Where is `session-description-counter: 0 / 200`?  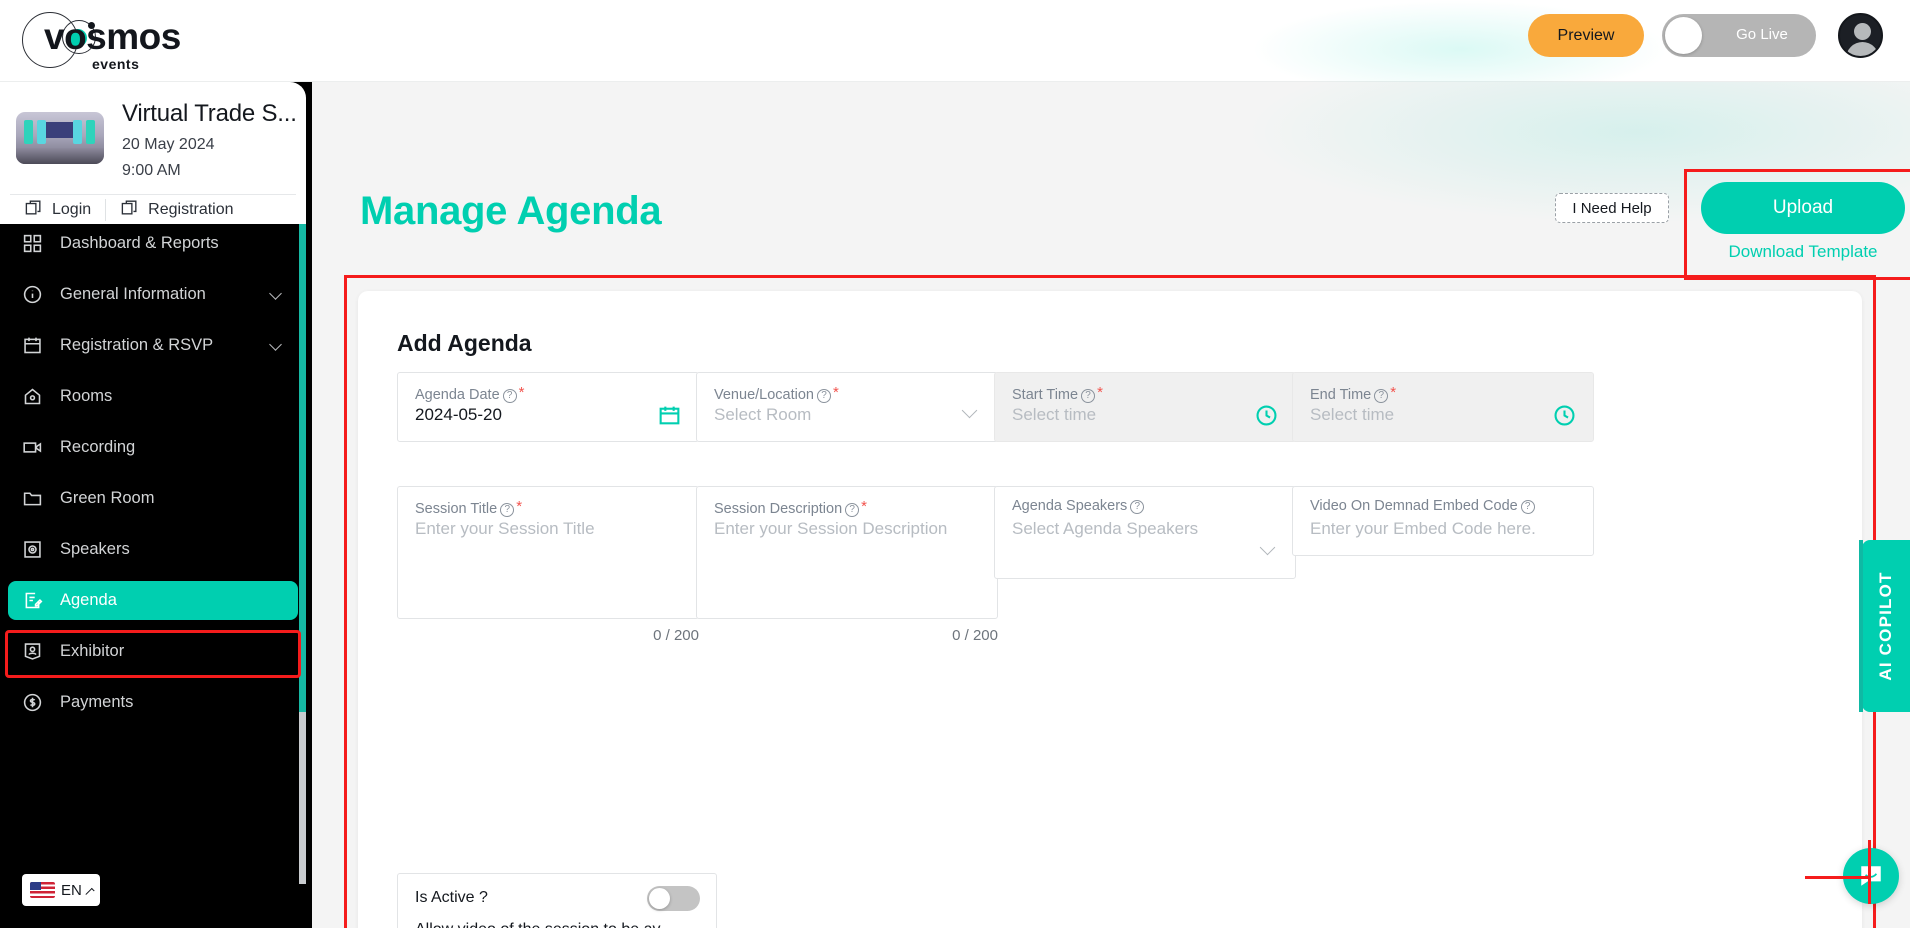 session-description-counter: 0 / 200 is located at coordinates (975, 635).